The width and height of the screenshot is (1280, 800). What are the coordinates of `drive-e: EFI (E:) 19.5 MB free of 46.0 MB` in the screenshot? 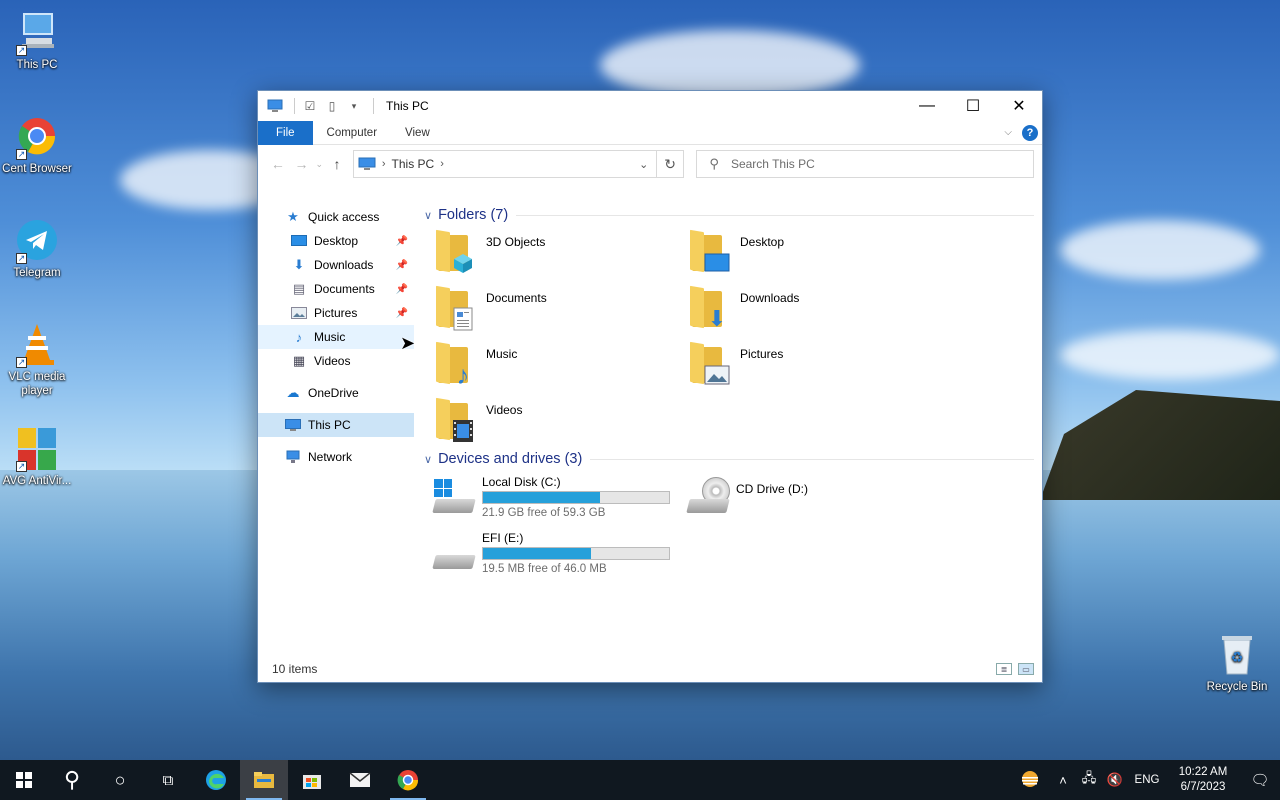 It's located at (559, 557).